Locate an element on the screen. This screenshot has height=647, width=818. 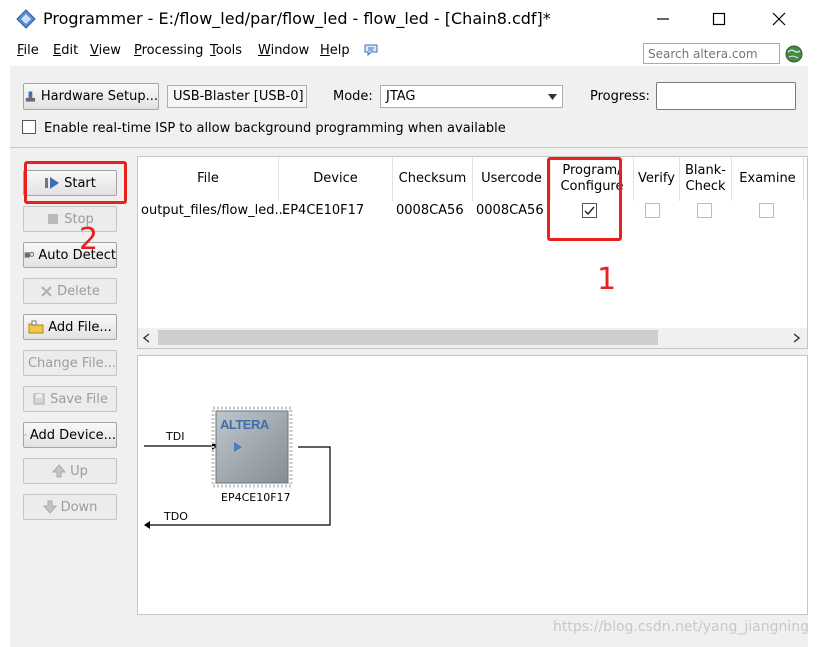
mode-value: JTAG is located at coordinates (401, 96).